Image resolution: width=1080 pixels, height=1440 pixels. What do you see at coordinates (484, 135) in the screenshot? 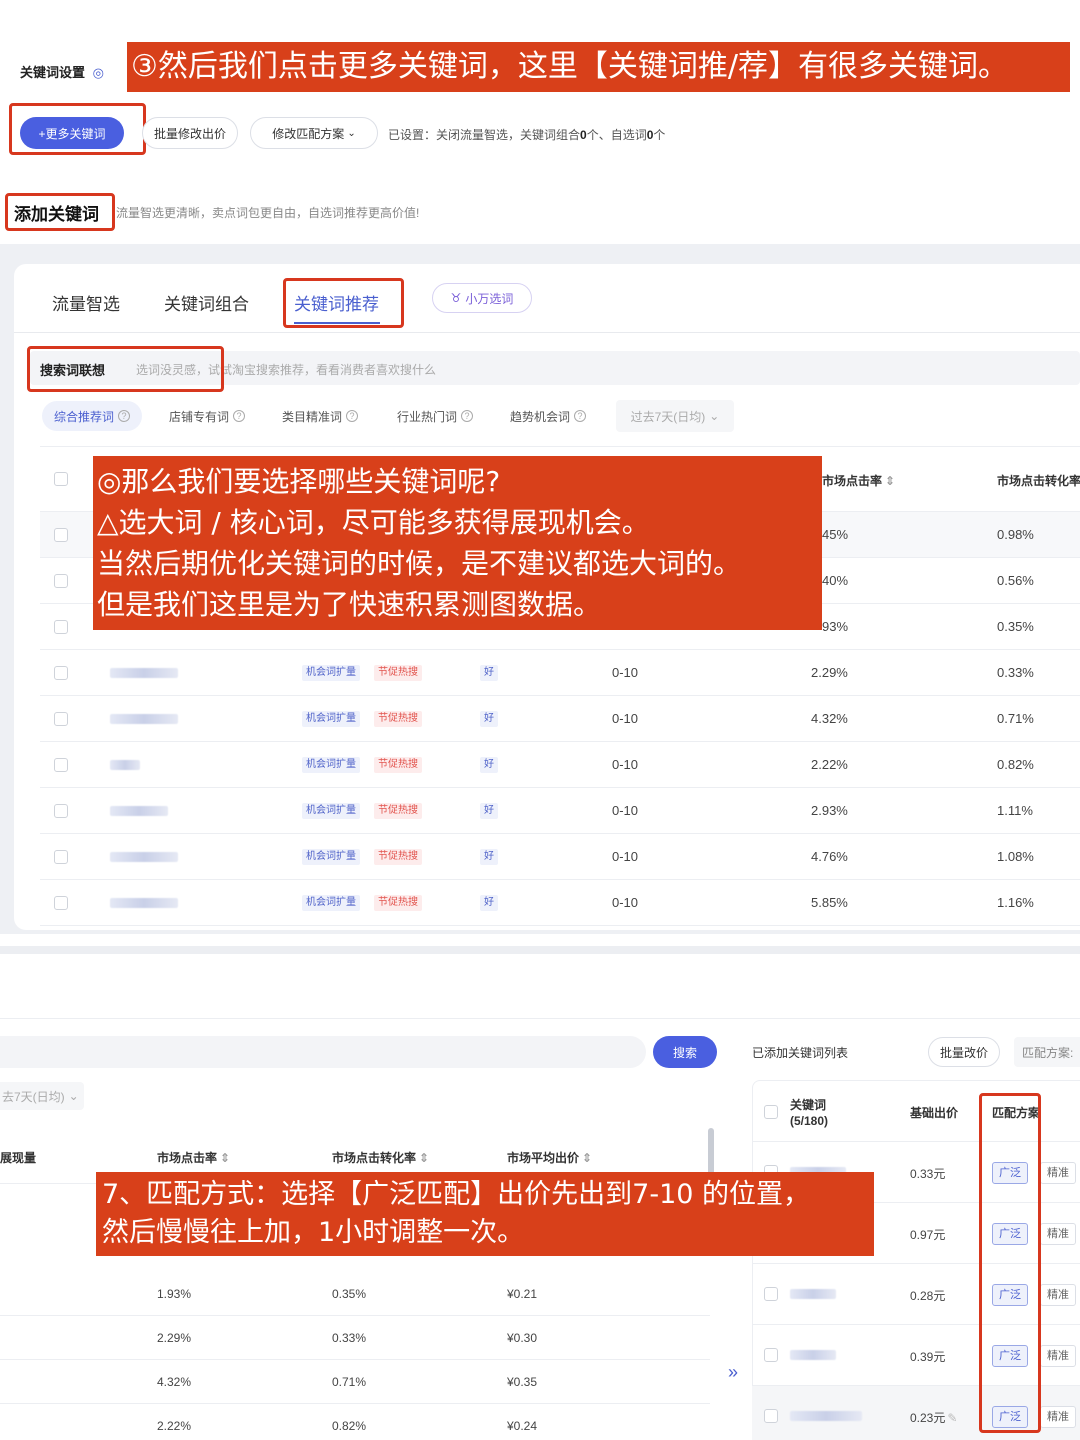
I see `settings-prefix: 已设置：关闭流量智选，关键词组合` at bounding box center [484, 135].